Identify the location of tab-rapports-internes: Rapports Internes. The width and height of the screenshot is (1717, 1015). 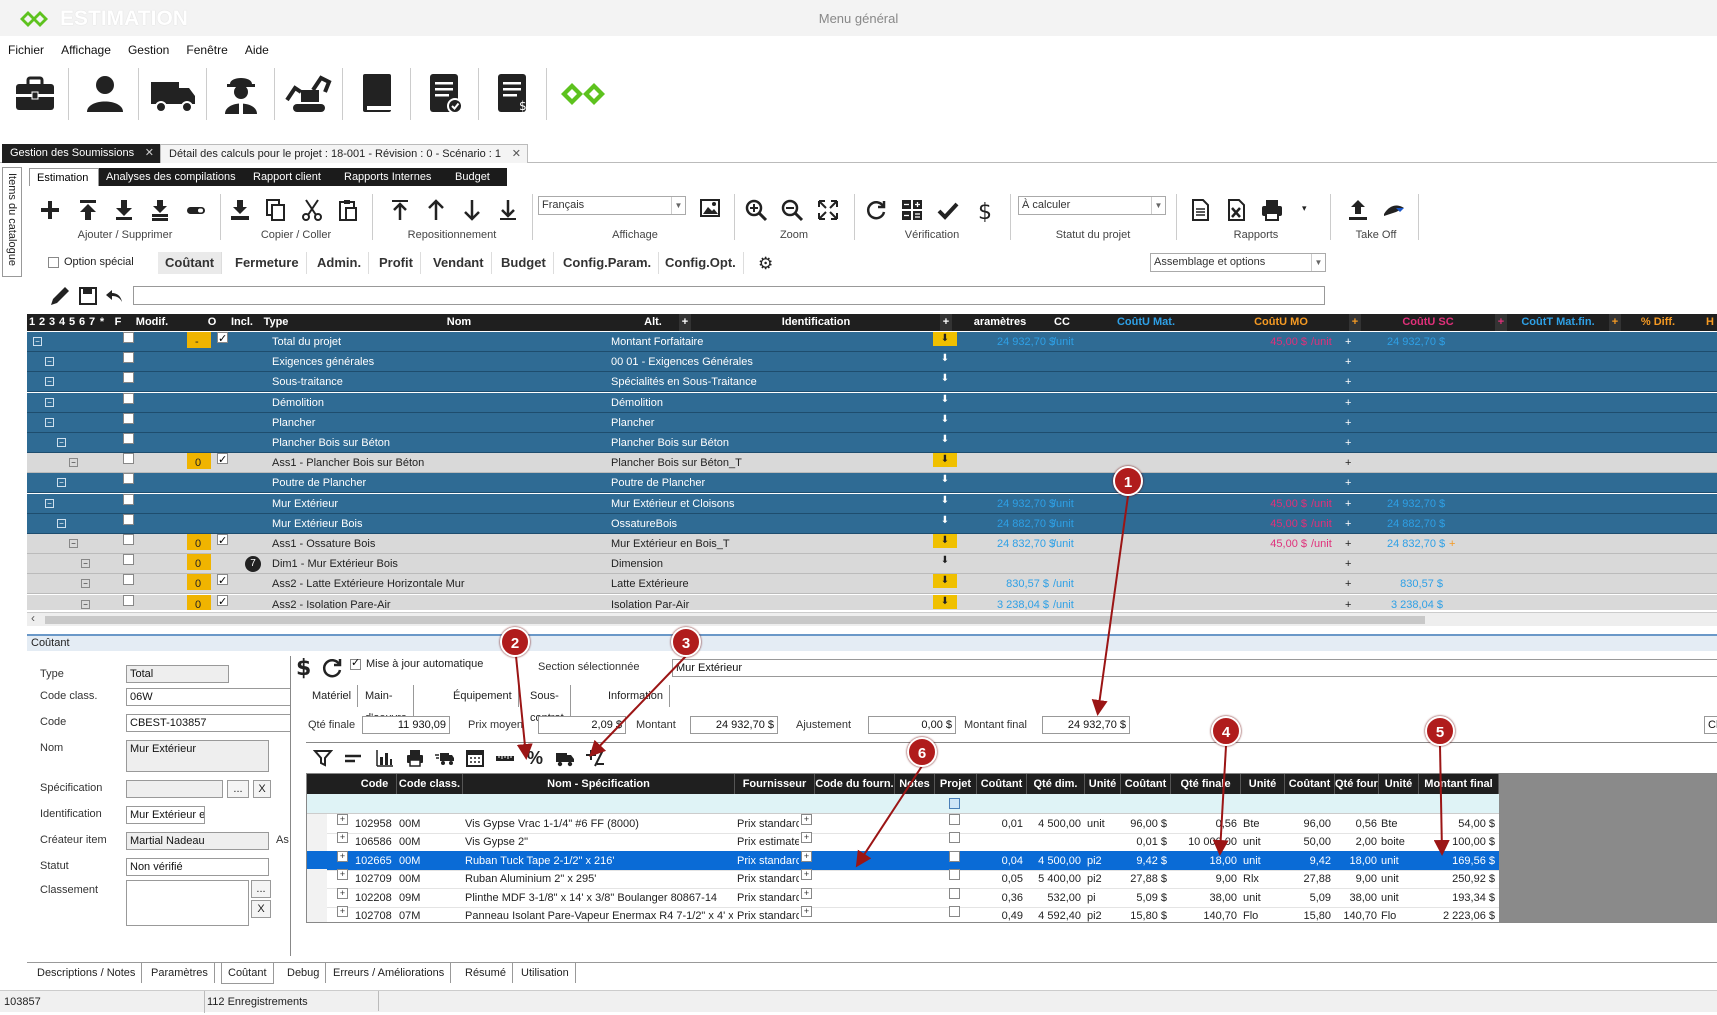
(392, 177).